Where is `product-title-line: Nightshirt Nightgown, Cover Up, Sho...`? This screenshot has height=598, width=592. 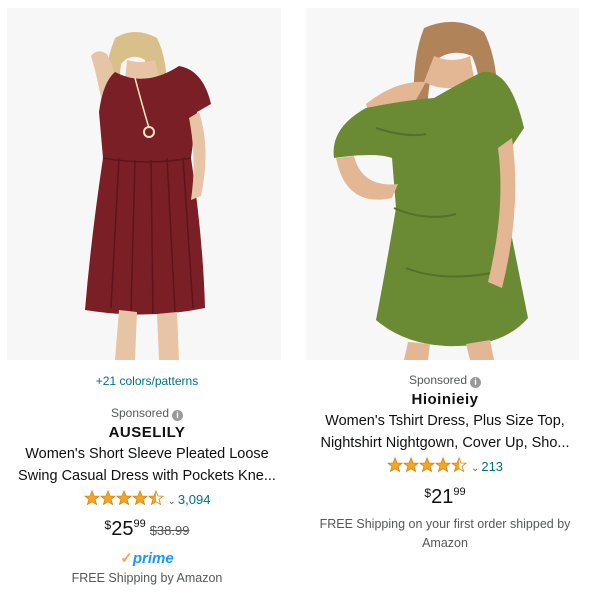 product-title-line: Nightshirt Nightgown, Cover Up, Sho... is located at coordinates (445, 443).